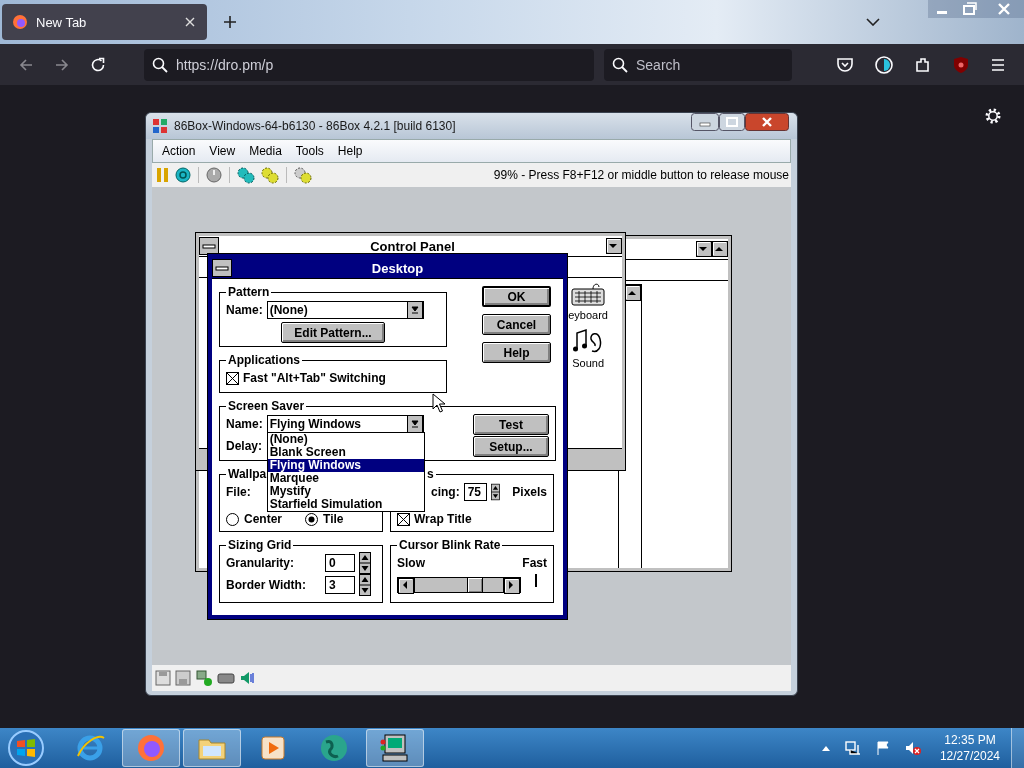 The height and width of the screenshot is (768, 1024). What do you see at coordinates (334, 748) in the screenshot?
I see `globe-icon` at bounding box center [334, 748].